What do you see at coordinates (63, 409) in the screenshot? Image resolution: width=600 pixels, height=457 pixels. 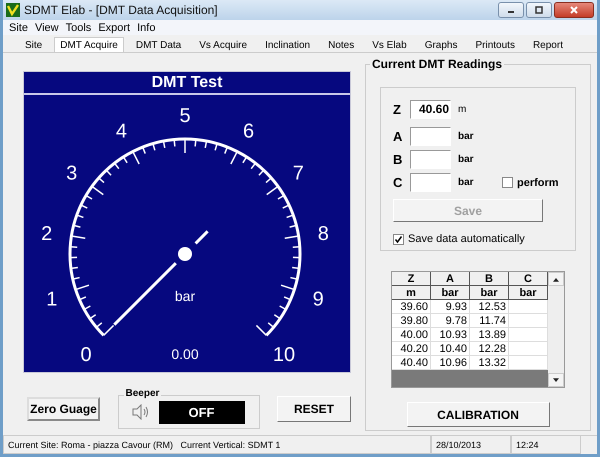 I see `zero-gauge-button: Zero Guage` at bounding box center [63, 409].